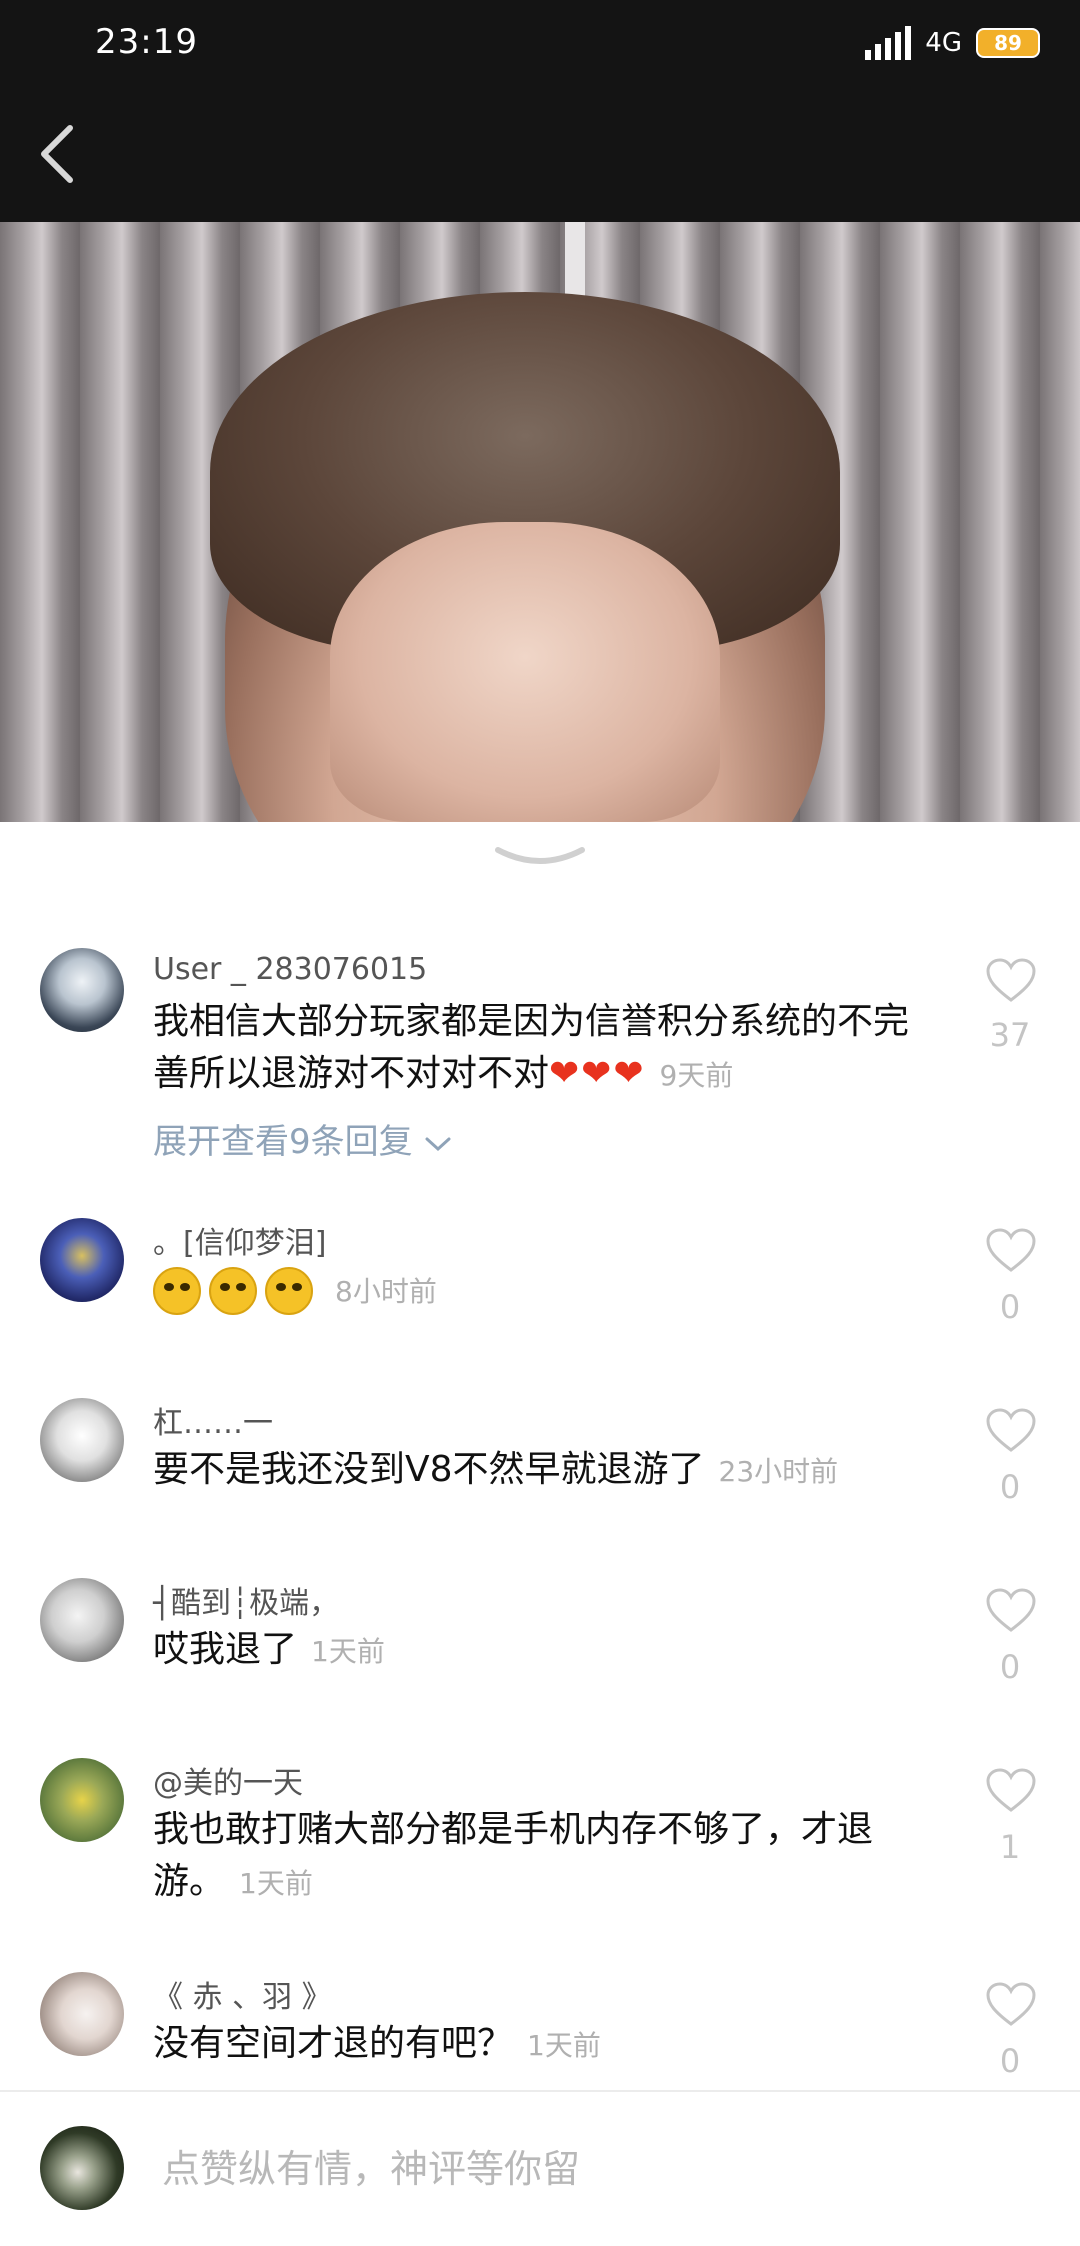 The width and height of the screenshot is (1080, 2246). Describe the element at coordinates (548, 1291) in the screenshot. I see `comment-text: 8小时前` at that location.